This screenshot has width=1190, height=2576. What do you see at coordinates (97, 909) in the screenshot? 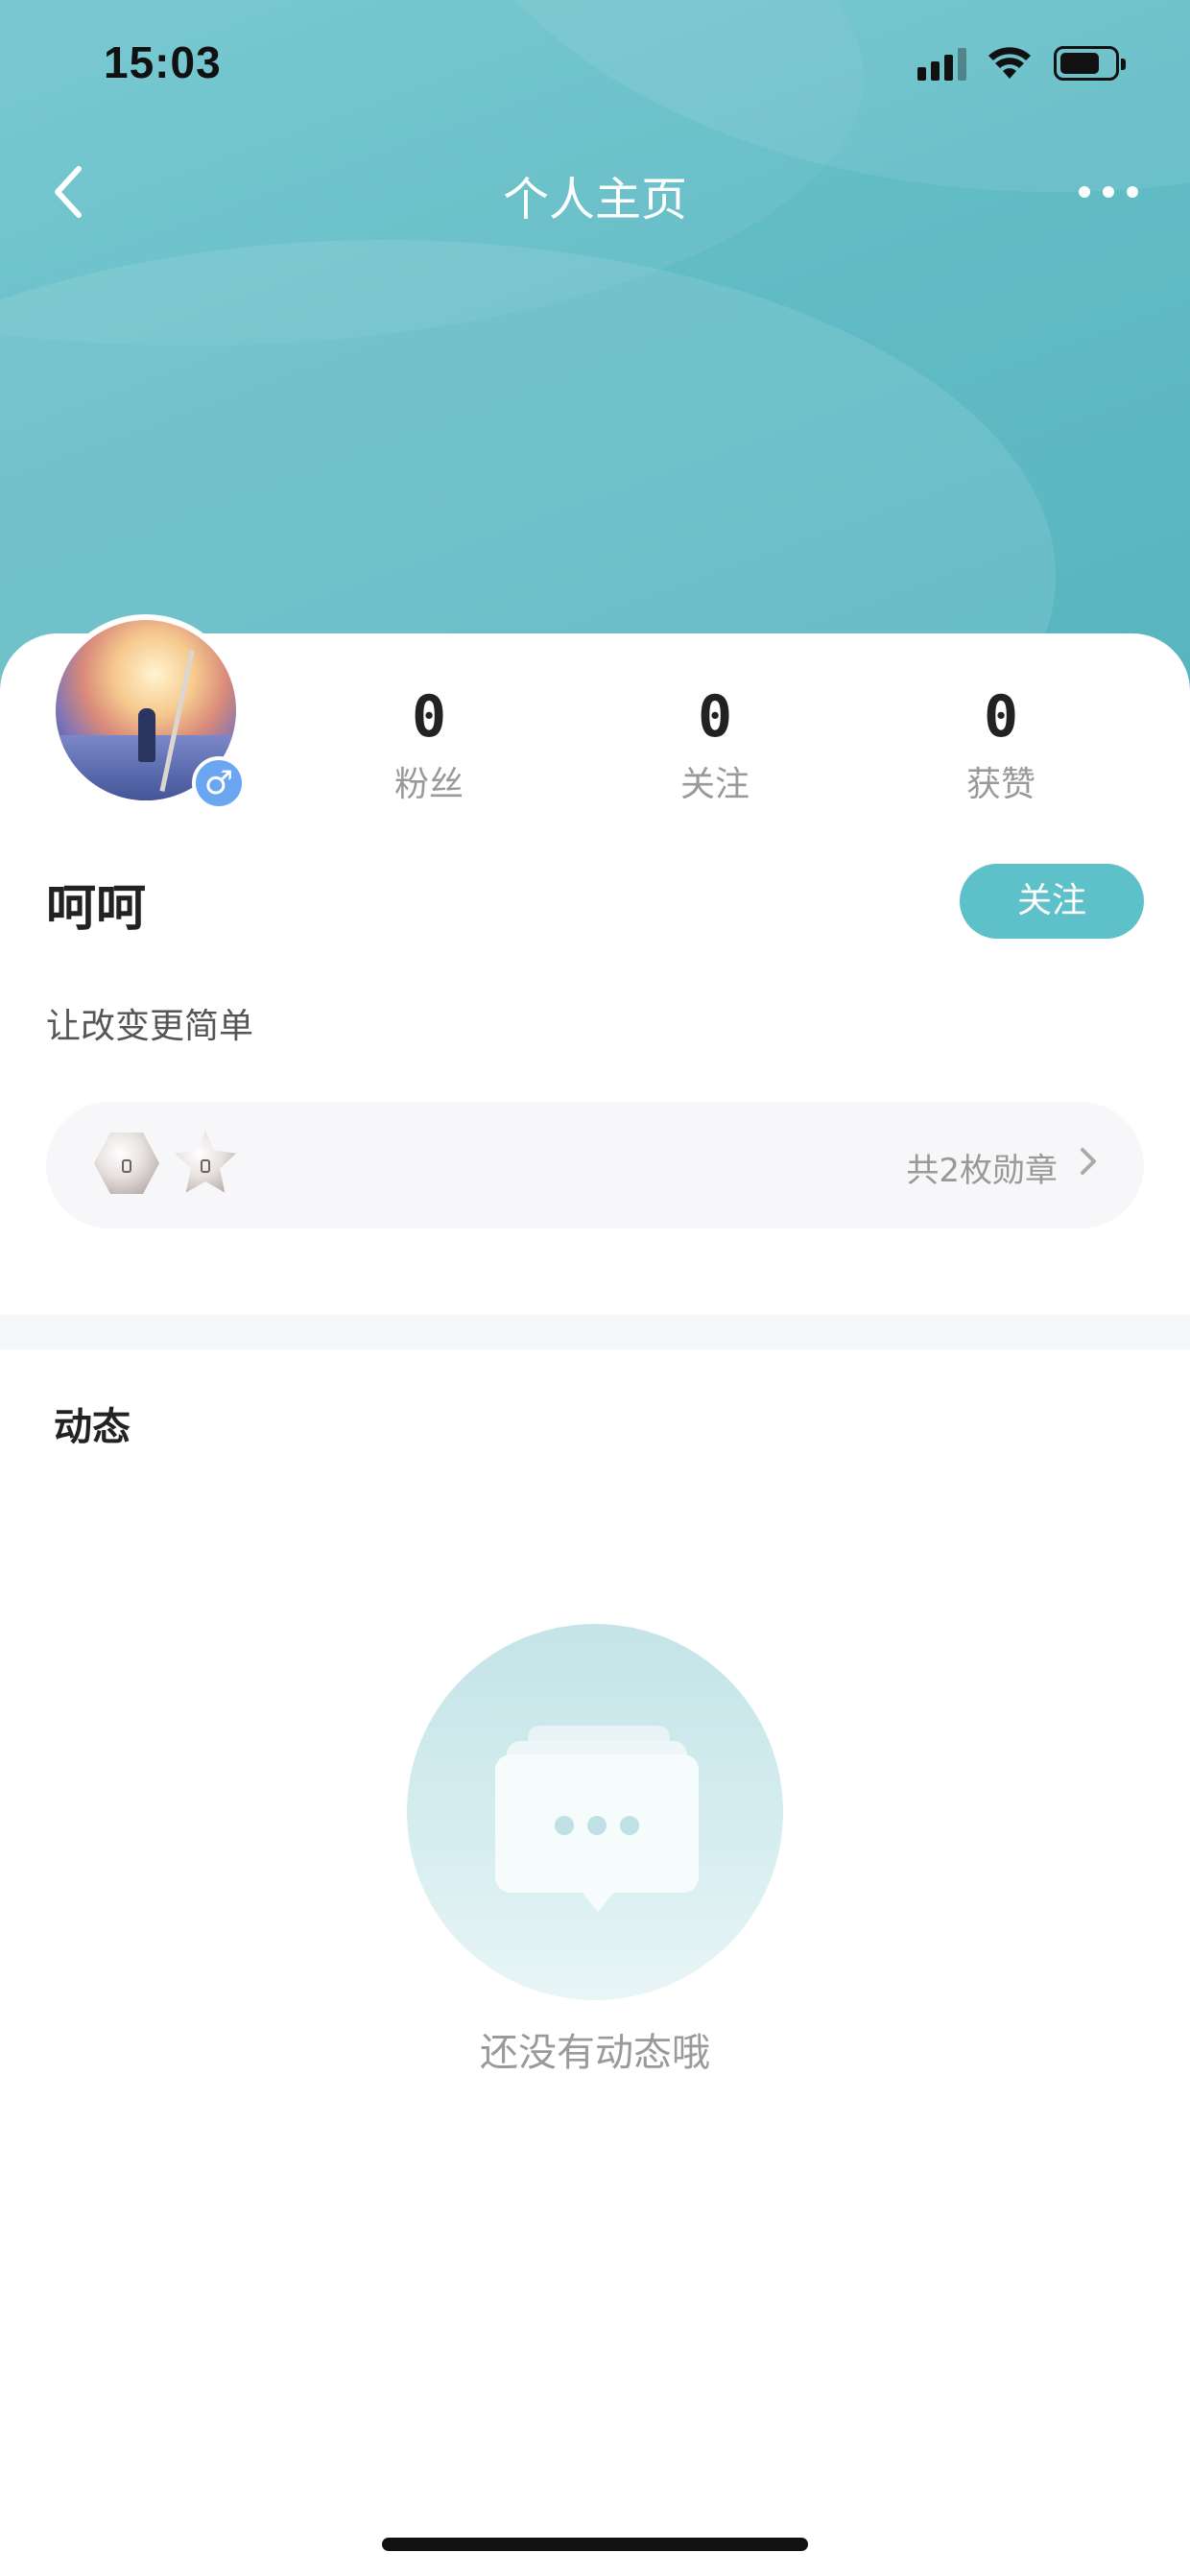
I see `username: 呵呵` at bounding box center [97, 909].